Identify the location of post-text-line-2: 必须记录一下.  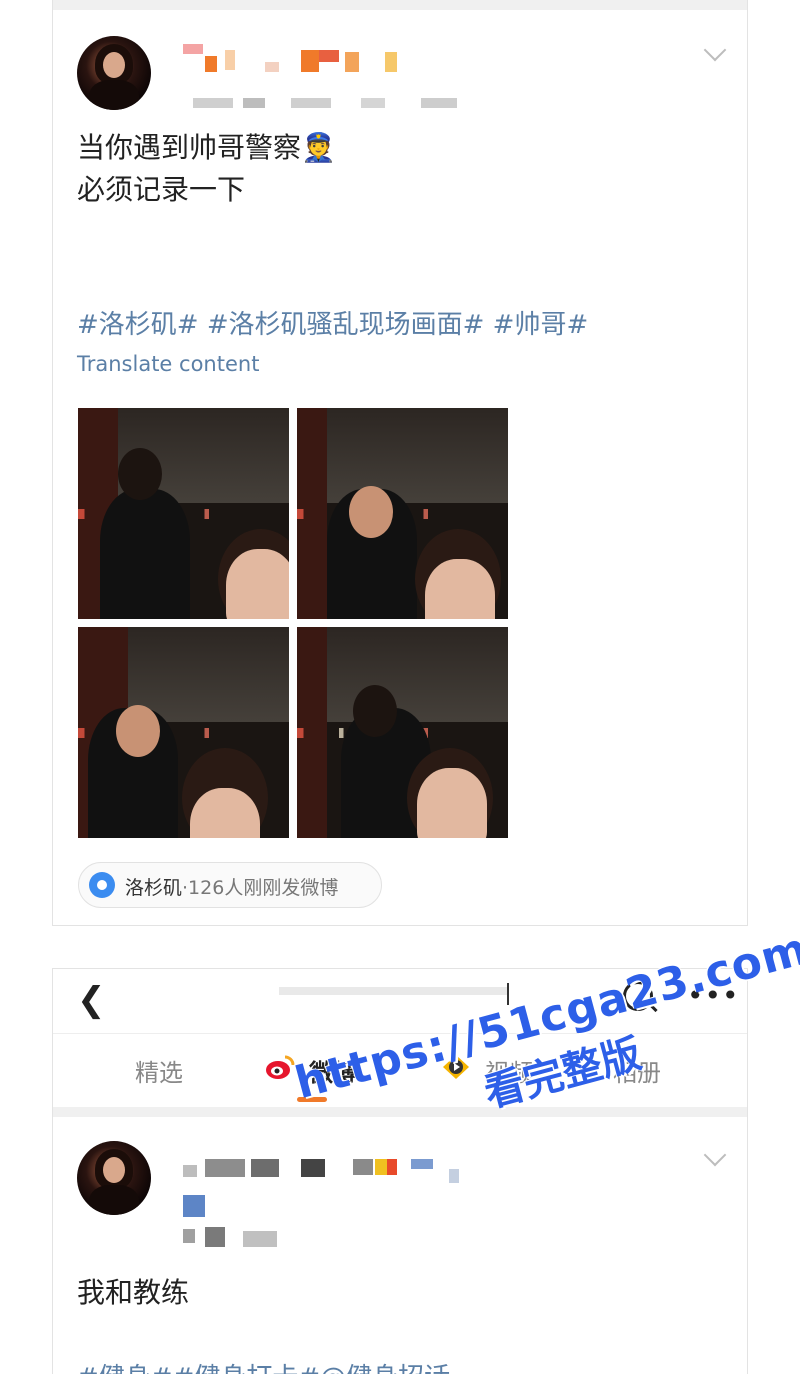
(161, 189).